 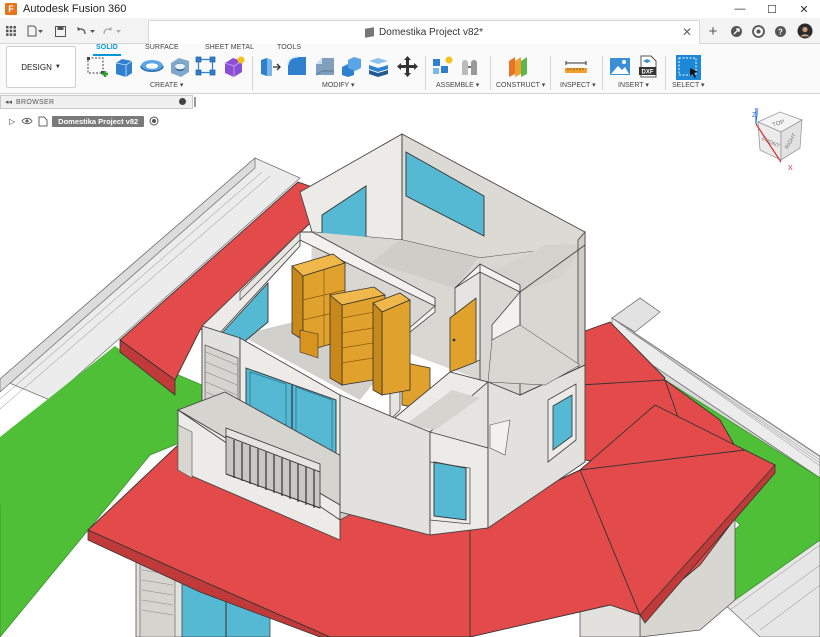 I want to click on save-icon, so click(x=60, y=31).